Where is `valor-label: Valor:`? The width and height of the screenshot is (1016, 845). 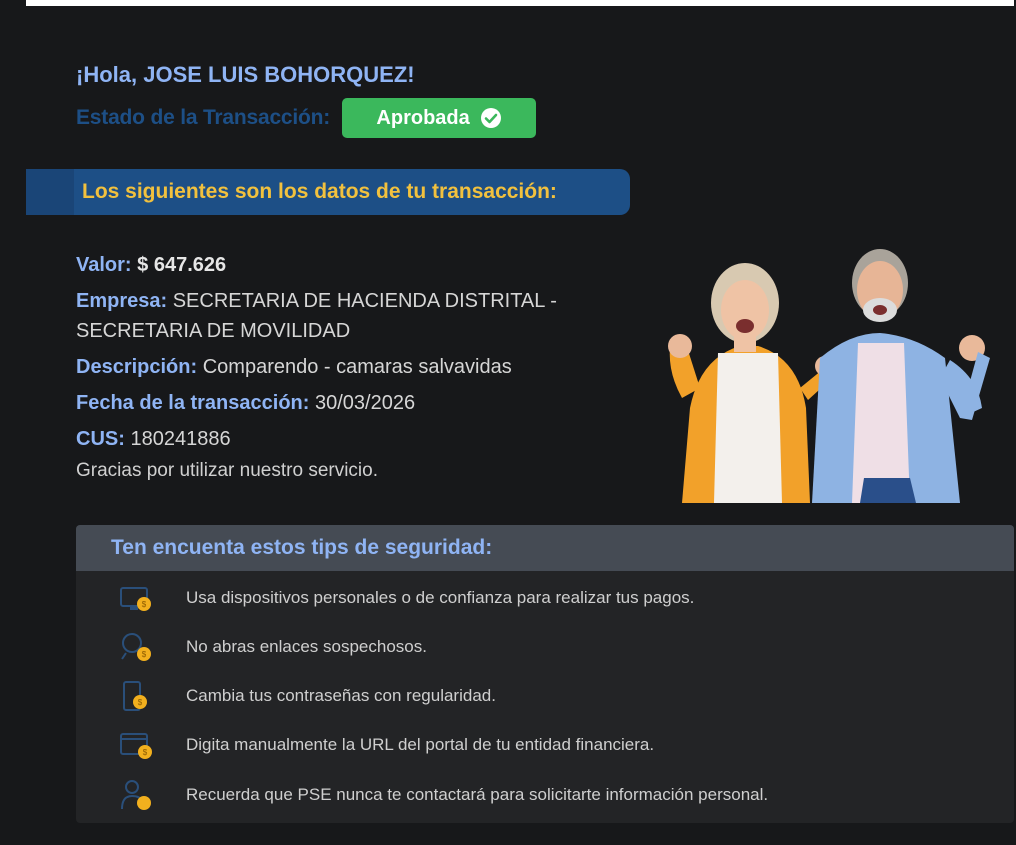 valor-label: Valor: is located at coordinates (104, 265).